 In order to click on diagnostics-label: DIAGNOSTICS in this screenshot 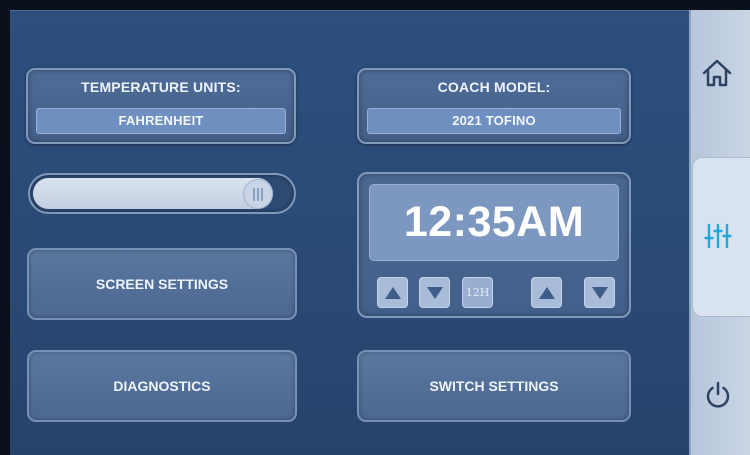, I will do `click(162, 386)`.